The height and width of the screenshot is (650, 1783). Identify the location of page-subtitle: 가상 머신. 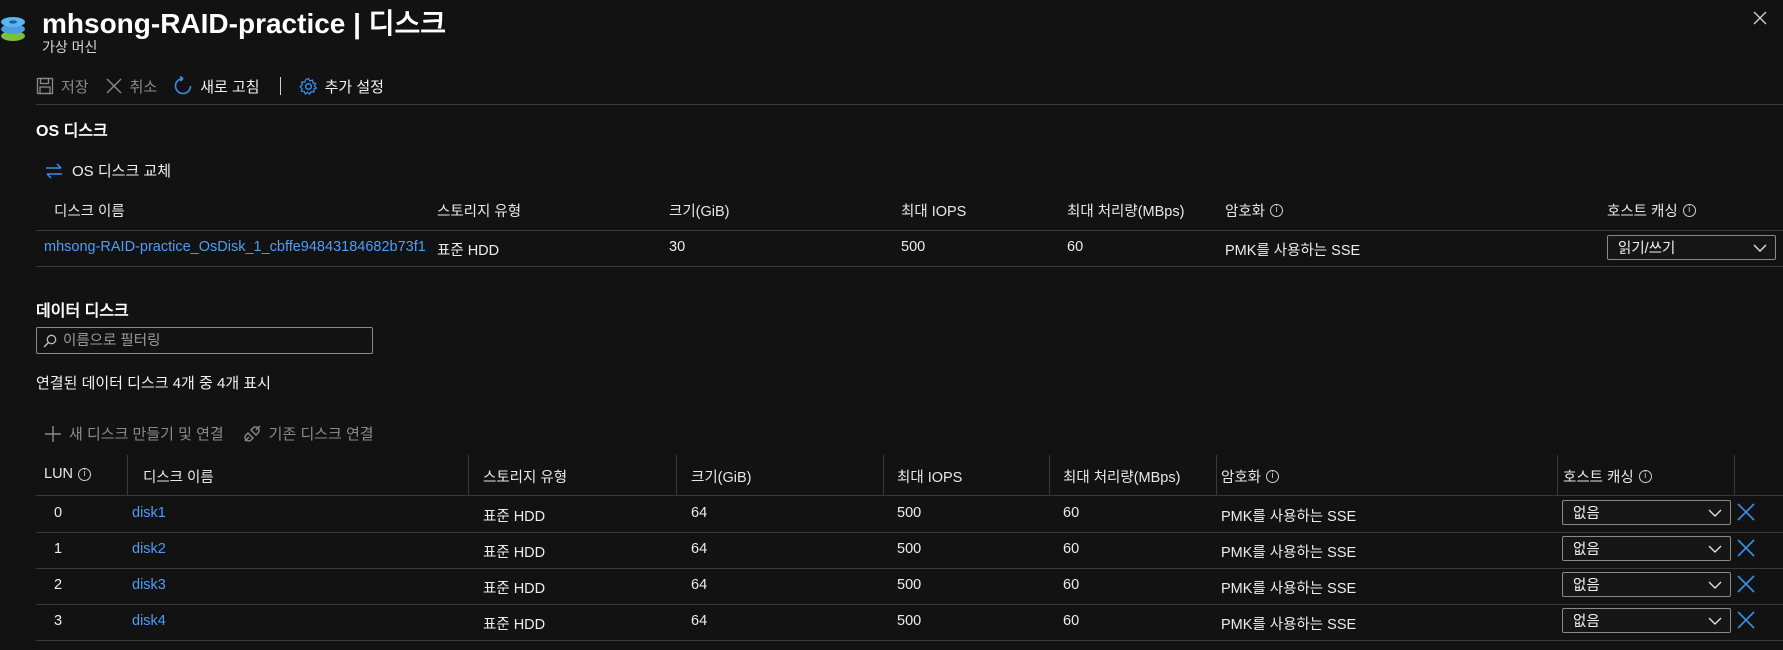
(70, 47).